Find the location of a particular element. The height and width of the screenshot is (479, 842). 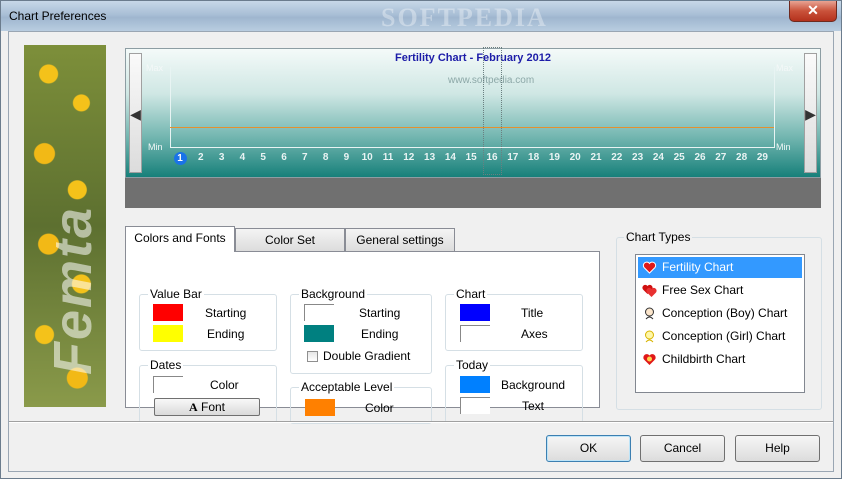

background-ending-swatch is located at coordinates (319, 333).